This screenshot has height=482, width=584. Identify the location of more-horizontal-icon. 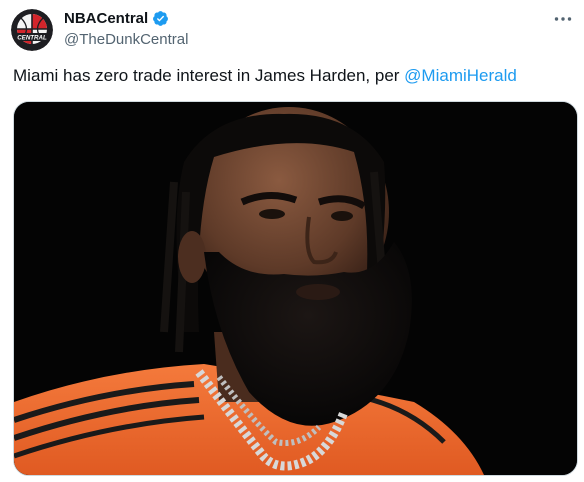
(563, 19).